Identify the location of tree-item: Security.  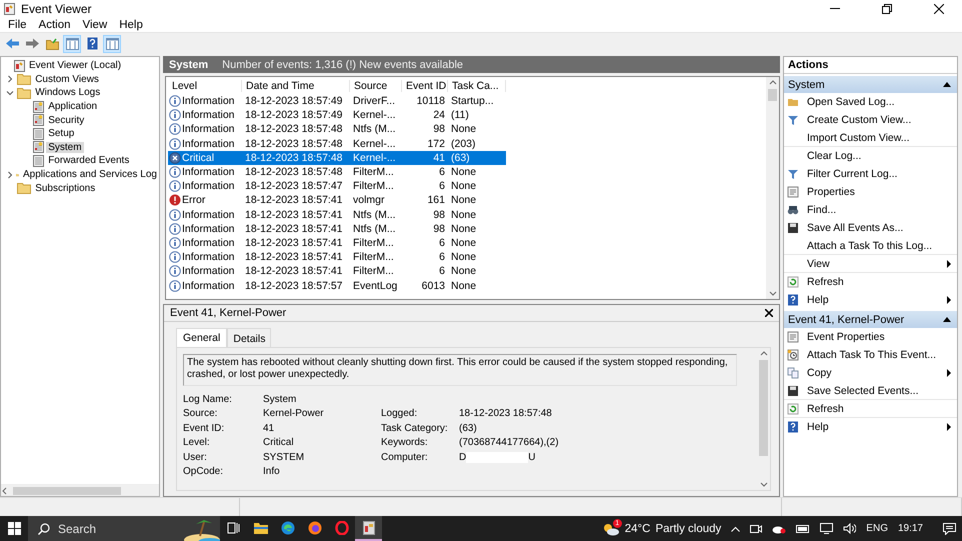
(66, 120).